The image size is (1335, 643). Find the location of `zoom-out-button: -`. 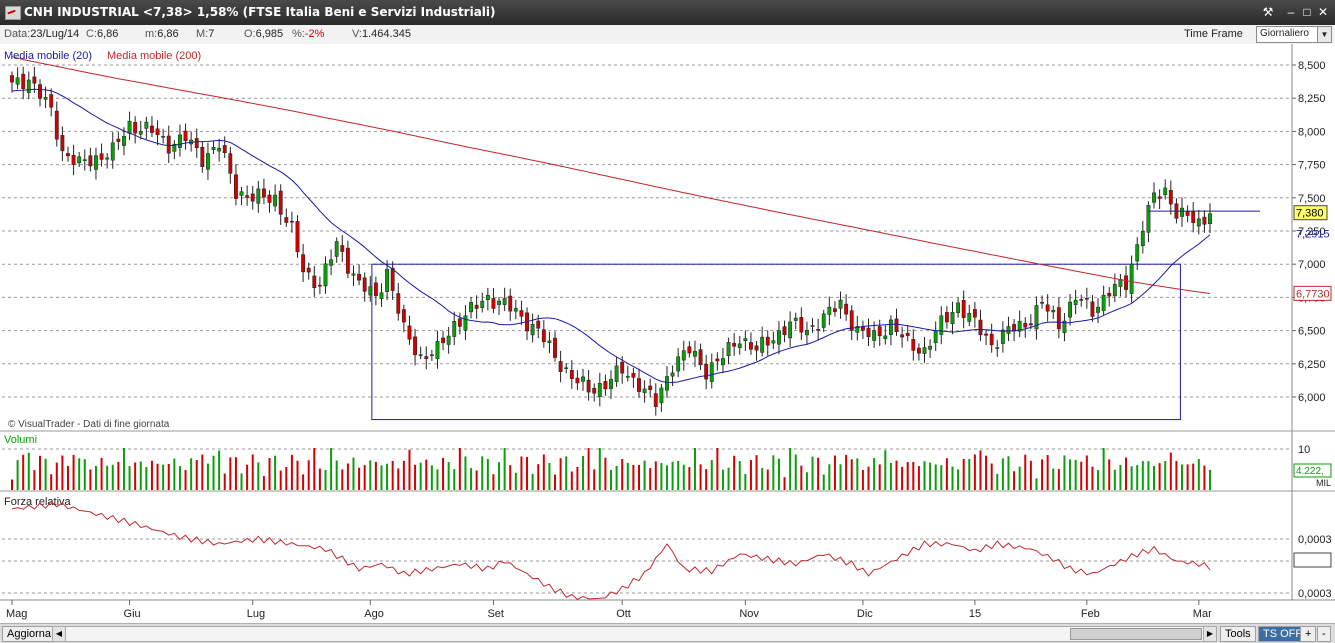

zoom-out-button: - is located at coordinates (1324, 634).